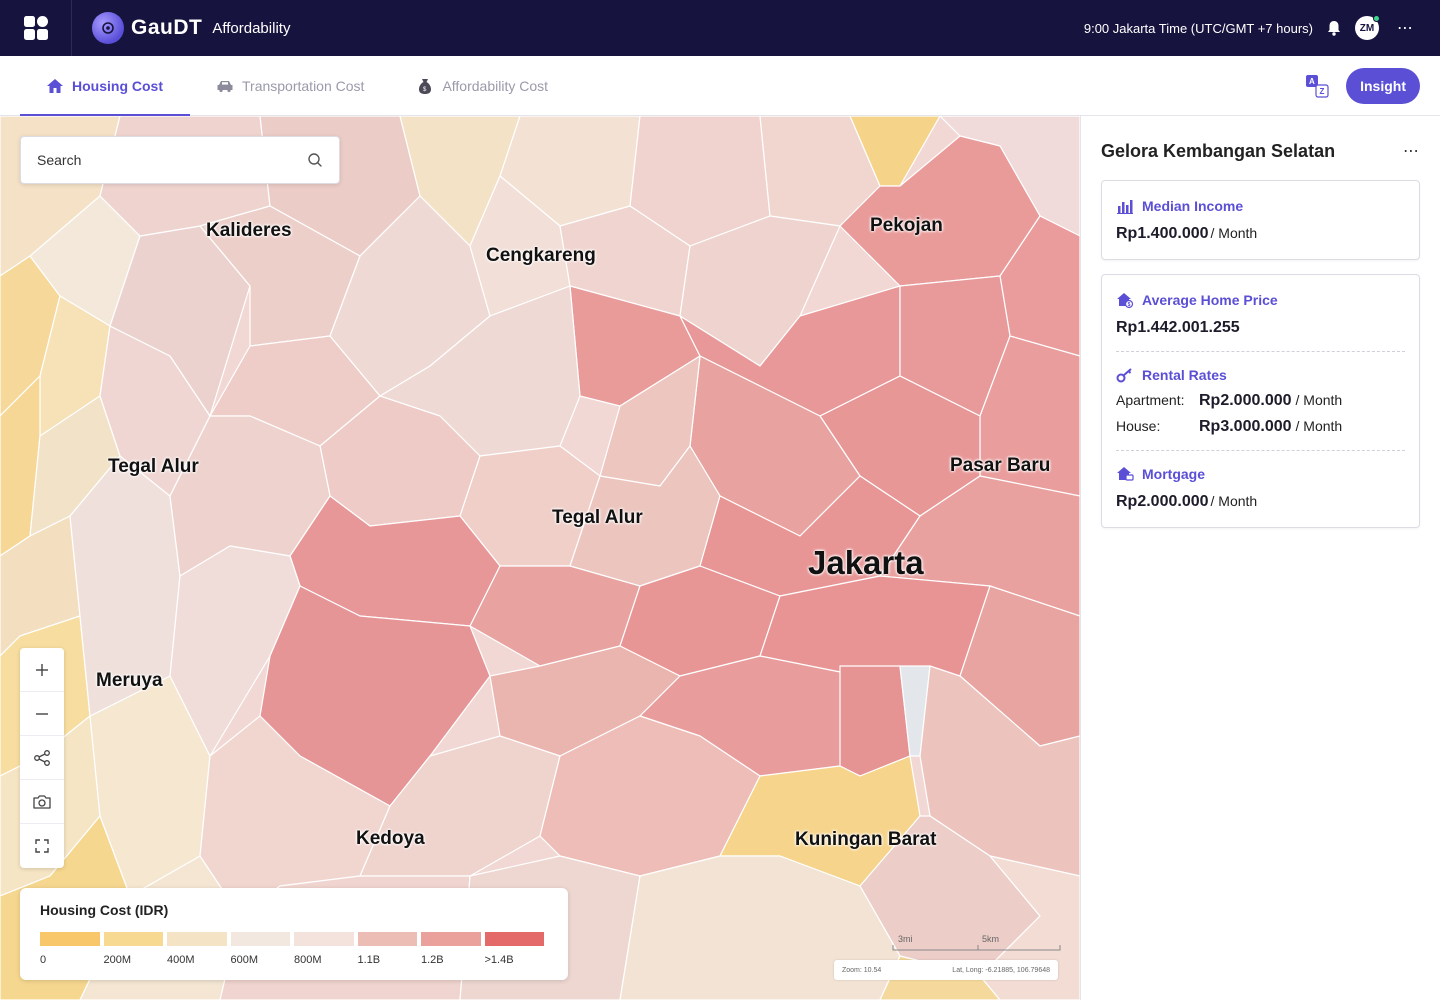 The image size is (1440, 1000). I want to click on home-price-label: $ Average Home Price, so click(1260, 300).